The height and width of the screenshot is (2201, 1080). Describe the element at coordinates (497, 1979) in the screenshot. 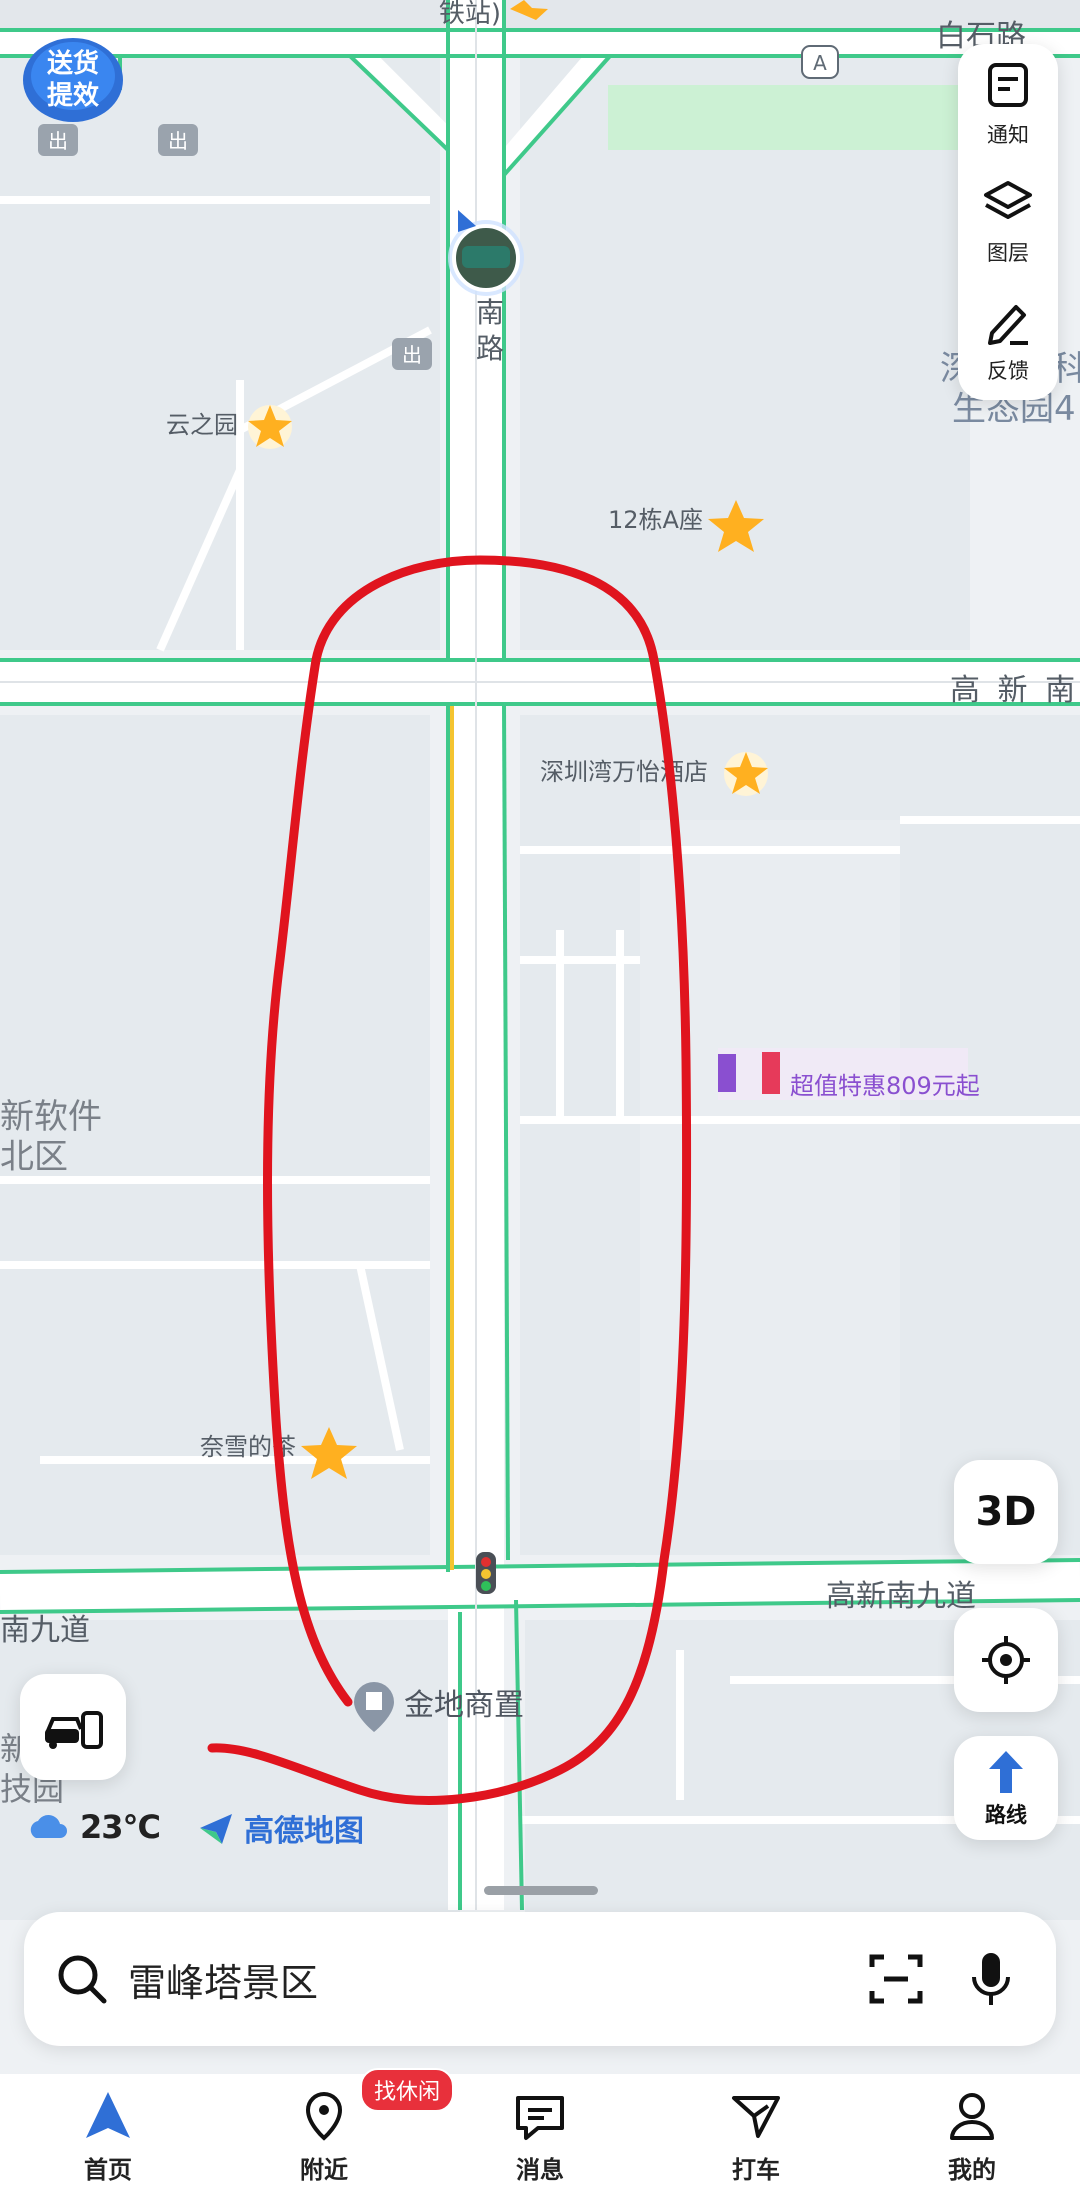

I see `search-input: 雷峰塔景区` at that location.